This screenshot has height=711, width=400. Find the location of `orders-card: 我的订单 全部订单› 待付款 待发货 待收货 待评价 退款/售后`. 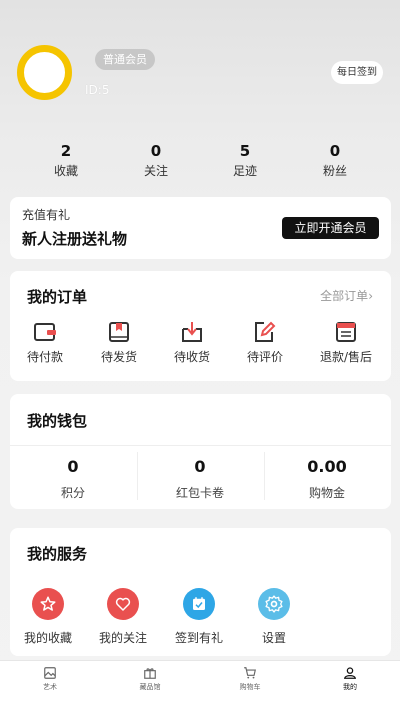

orders-card: 我的订单 全部订单› 待付款 待发货 待收货 待评价 退款/售后 is located at coordinates (200, 326).